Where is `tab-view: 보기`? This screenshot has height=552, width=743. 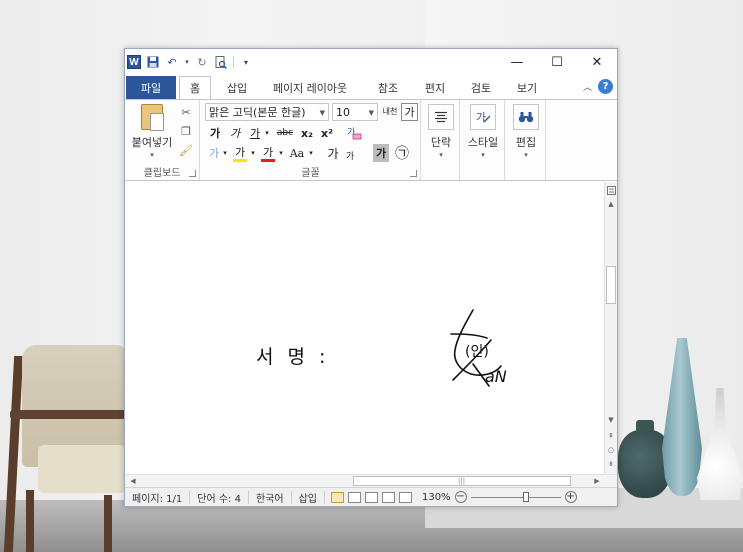 tab-view: 보기 is located at coordinates (527, 87).